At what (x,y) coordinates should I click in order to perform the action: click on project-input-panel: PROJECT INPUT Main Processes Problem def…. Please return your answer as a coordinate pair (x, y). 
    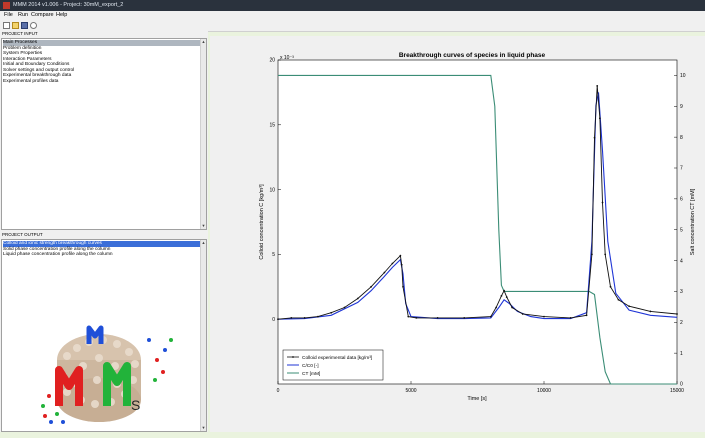
    Looking at the image, I should click on (104, 131).